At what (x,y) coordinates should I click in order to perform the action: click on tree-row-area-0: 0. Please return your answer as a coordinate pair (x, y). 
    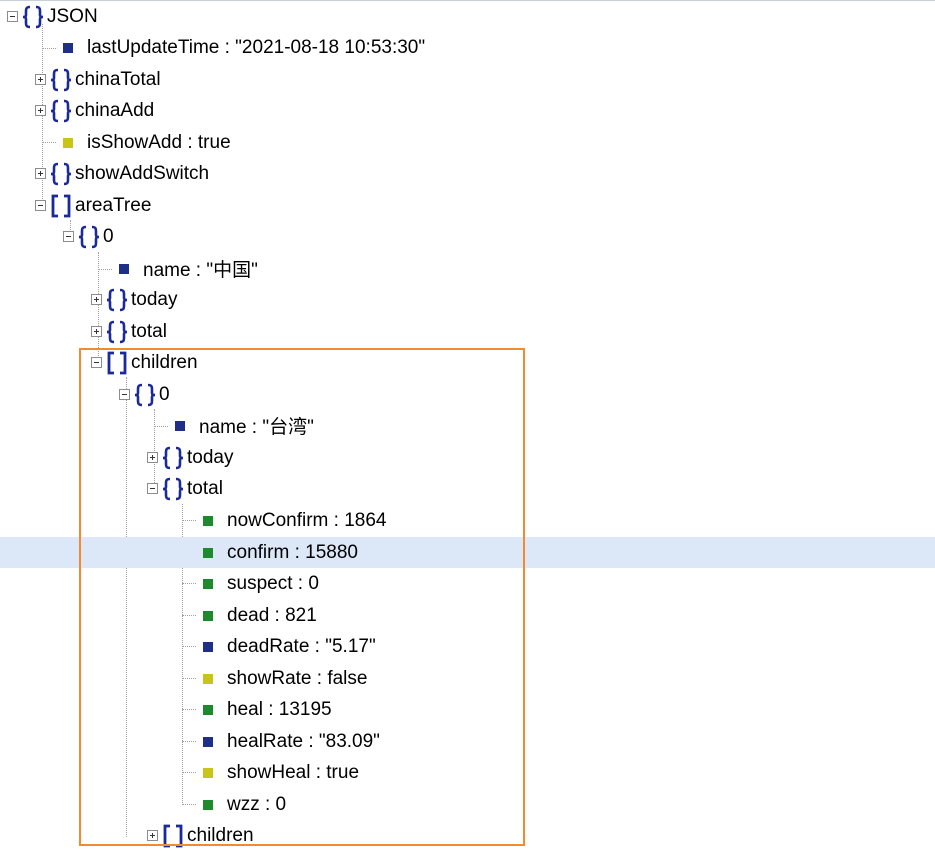
    Looking at the image, I should click on (467, 236).